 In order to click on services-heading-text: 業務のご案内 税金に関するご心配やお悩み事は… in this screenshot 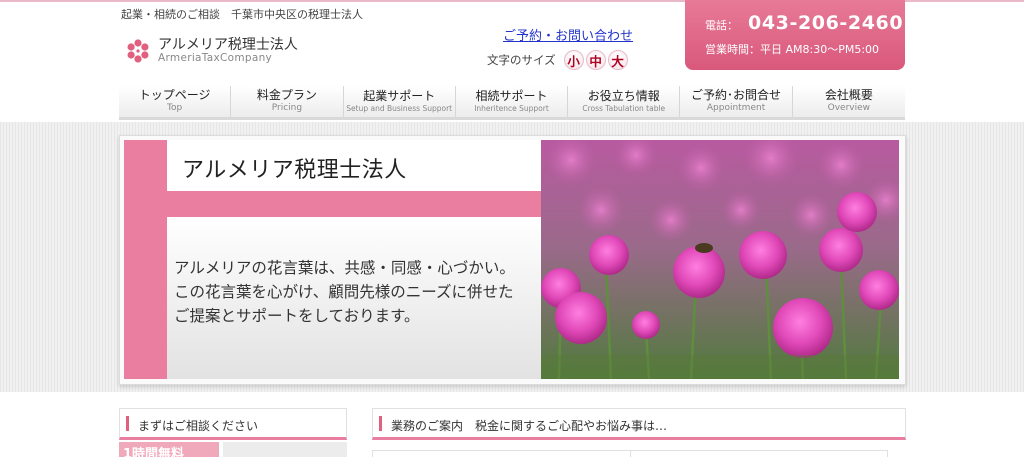, I will do `click(529, 426)`.